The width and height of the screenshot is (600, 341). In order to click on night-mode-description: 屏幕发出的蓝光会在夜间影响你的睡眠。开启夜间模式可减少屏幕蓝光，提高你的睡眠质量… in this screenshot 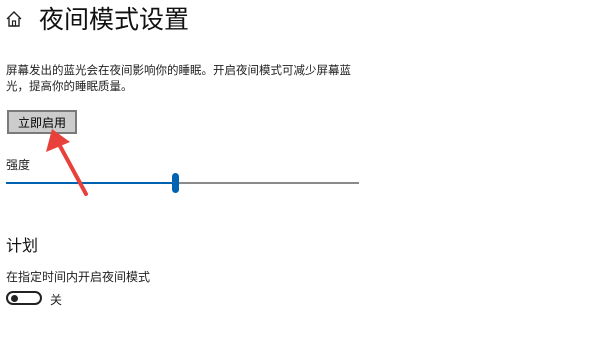, I will do `click(178, 78)`.